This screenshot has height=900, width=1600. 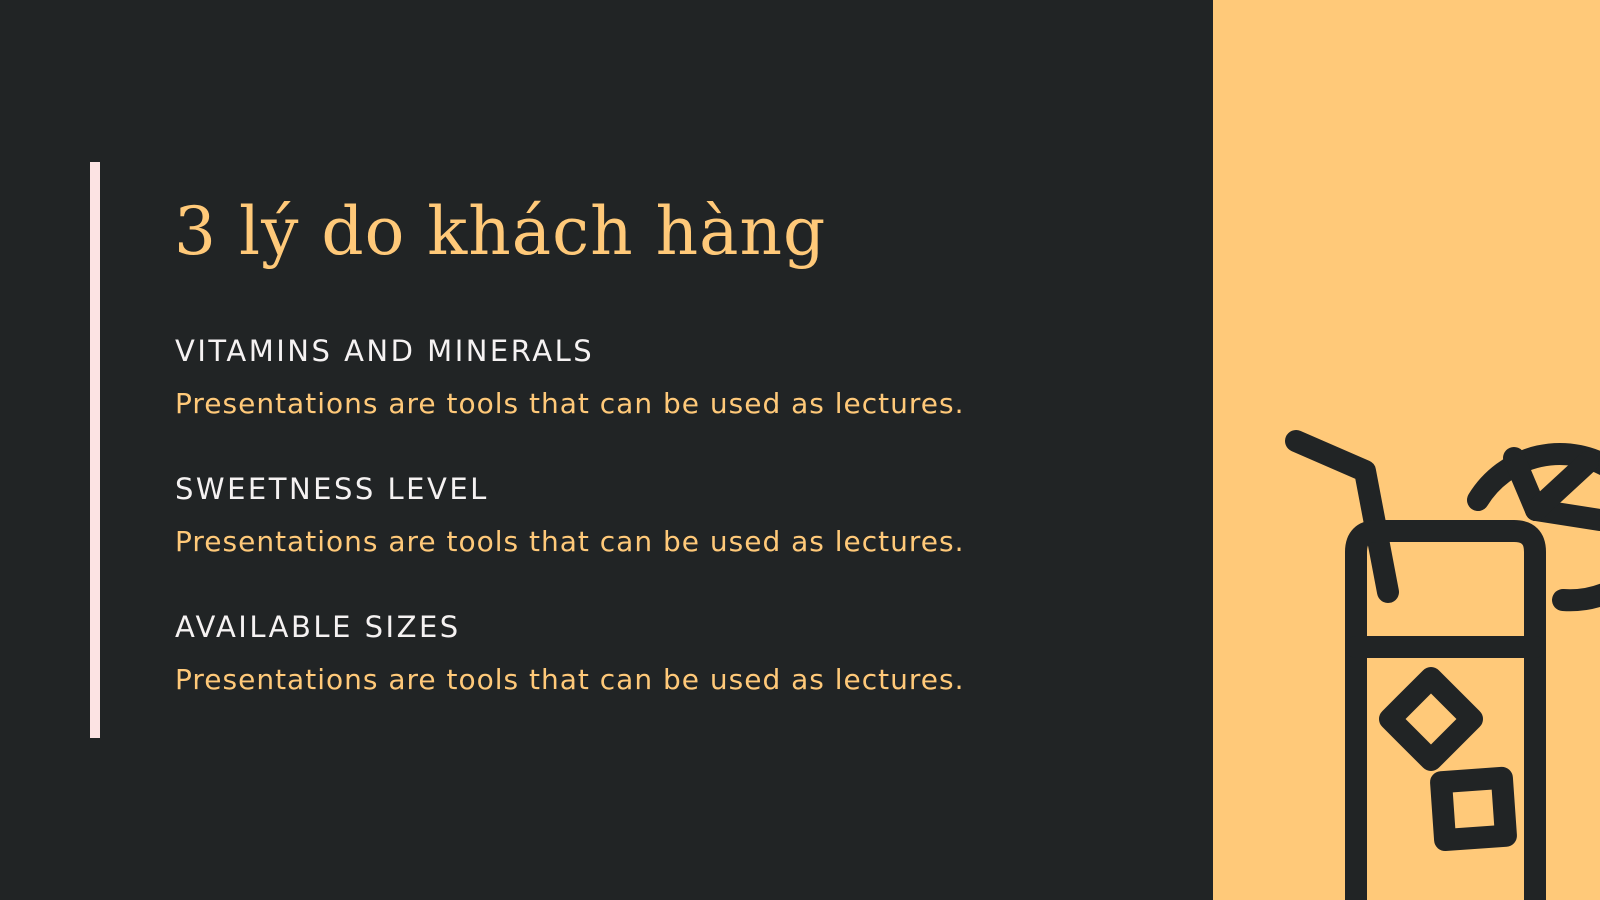 I want to click on slide-title: 3 lý do khách hàng, so click(x=500, y=231).